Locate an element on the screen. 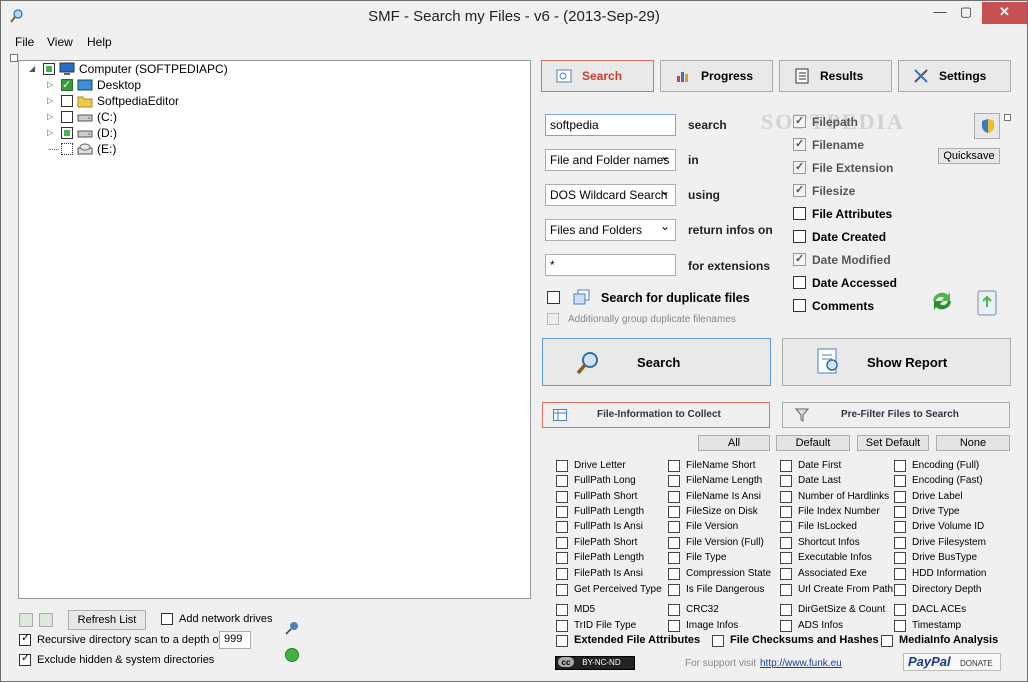  file-info-checkbox-associated-exe: Associated Exe is located at coordinates (823, 574).